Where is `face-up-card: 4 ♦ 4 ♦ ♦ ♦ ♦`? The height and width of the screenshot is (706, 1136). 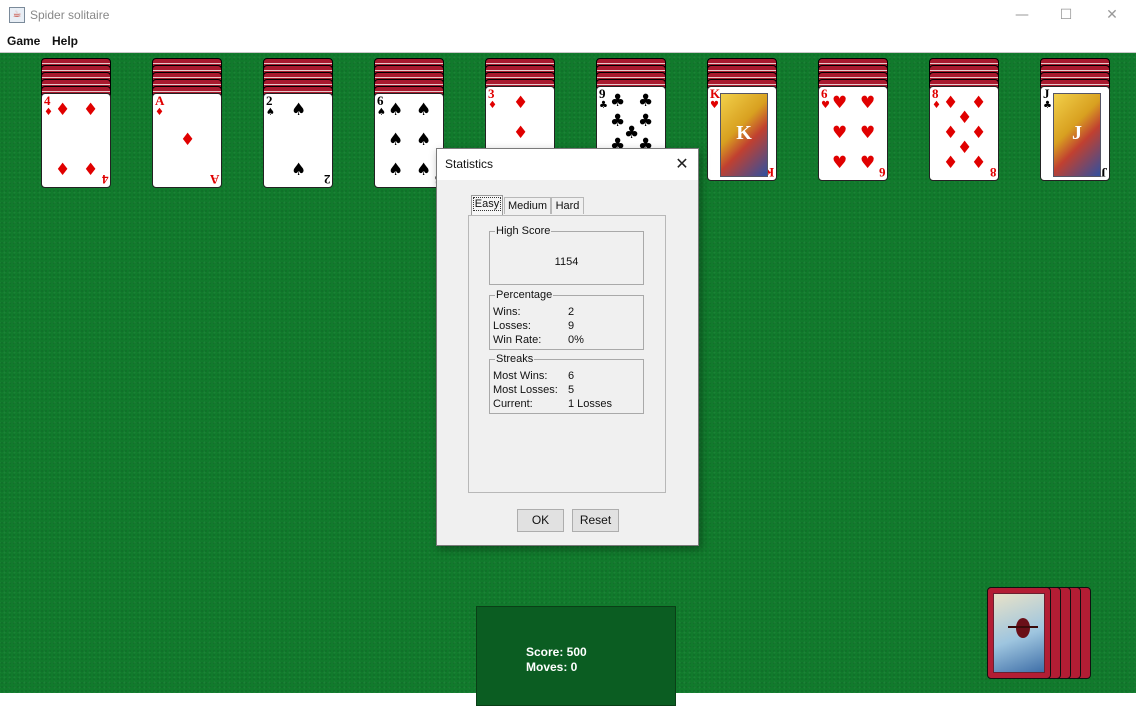 face-up-card: 4 ♦ 4 ♦ ♦ ♦ ♦ is located at coordinates (76, 140).